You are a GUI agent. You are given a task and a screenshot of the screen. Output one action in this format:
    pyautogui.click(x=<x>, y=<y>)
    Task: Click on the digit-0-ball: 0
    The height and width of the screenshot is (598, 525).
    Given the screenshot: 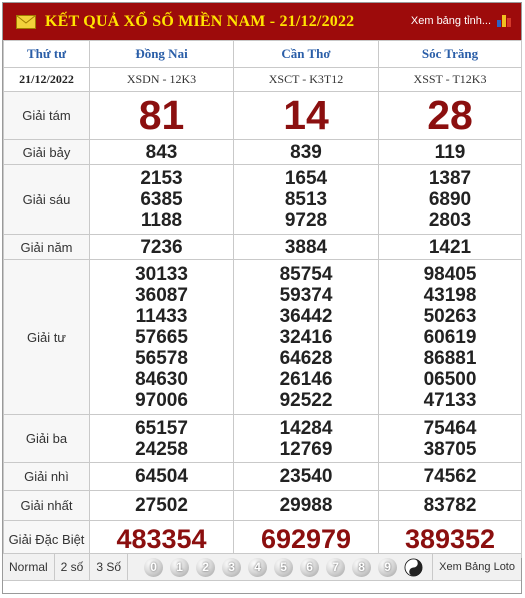 What is the action you would take?
    pyautogui.click(x=154, y=567)
    